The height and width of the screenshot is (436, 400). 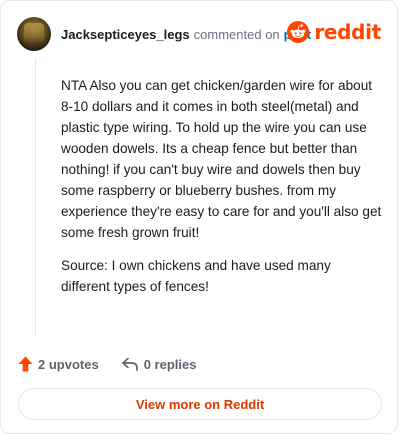 What do you see at coordinates (200, 404) in the screenshot?
I see `view-more-button: View more on Reddit` at bounding box center [200, 404].